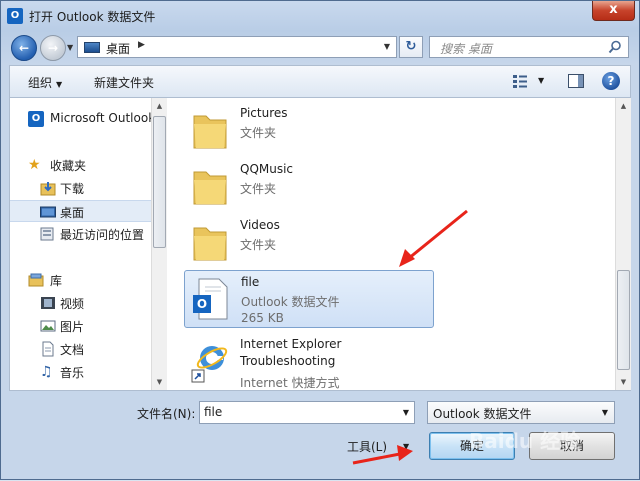  Describe the element at coordinates (166, 414) in the screenshot. I see `filename-label: 文件名(N):` at that location.